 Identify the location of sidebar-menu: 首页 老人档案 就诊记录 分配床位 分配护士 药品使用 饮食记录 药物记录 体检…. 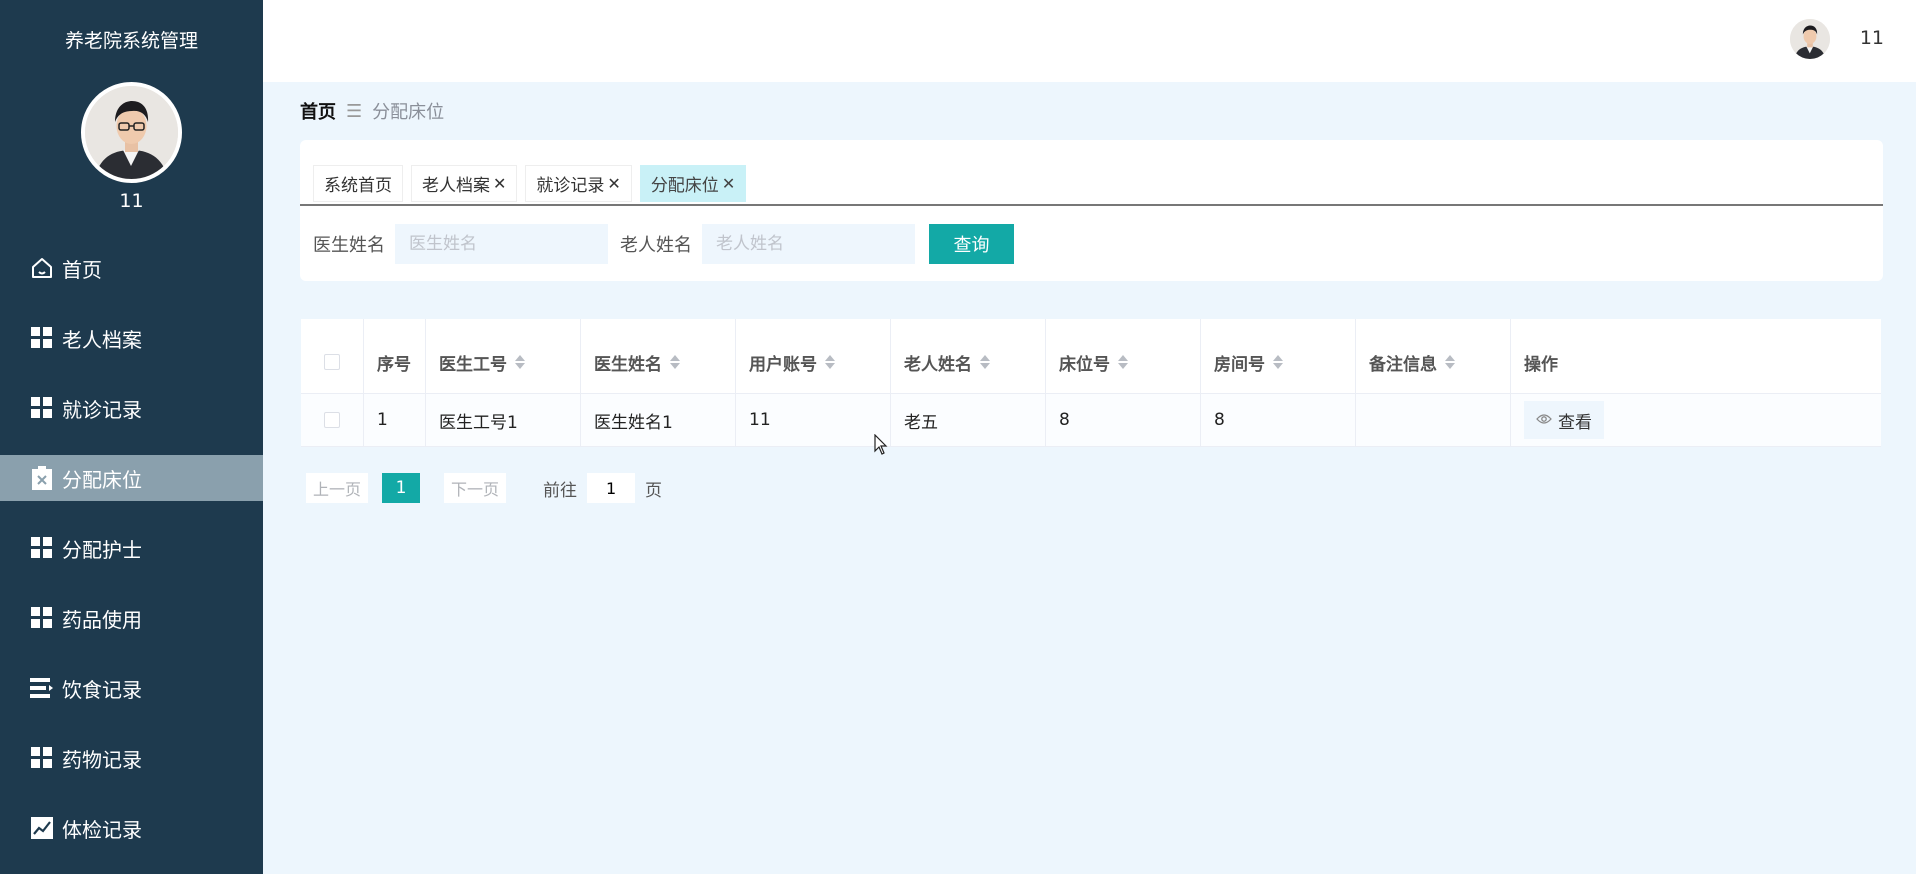
(131, 559).